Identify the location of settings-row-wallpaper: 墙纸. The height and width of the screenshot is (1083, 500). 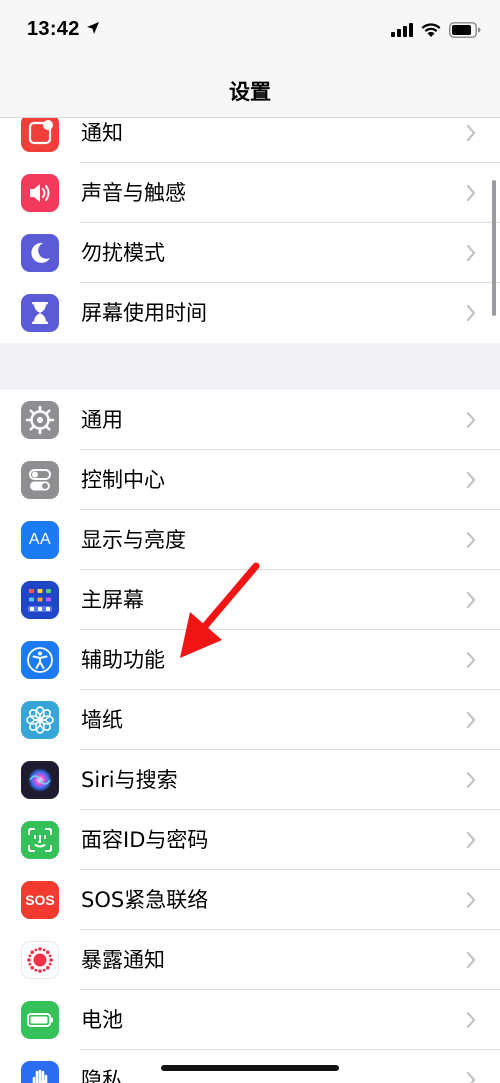
(250, 720).